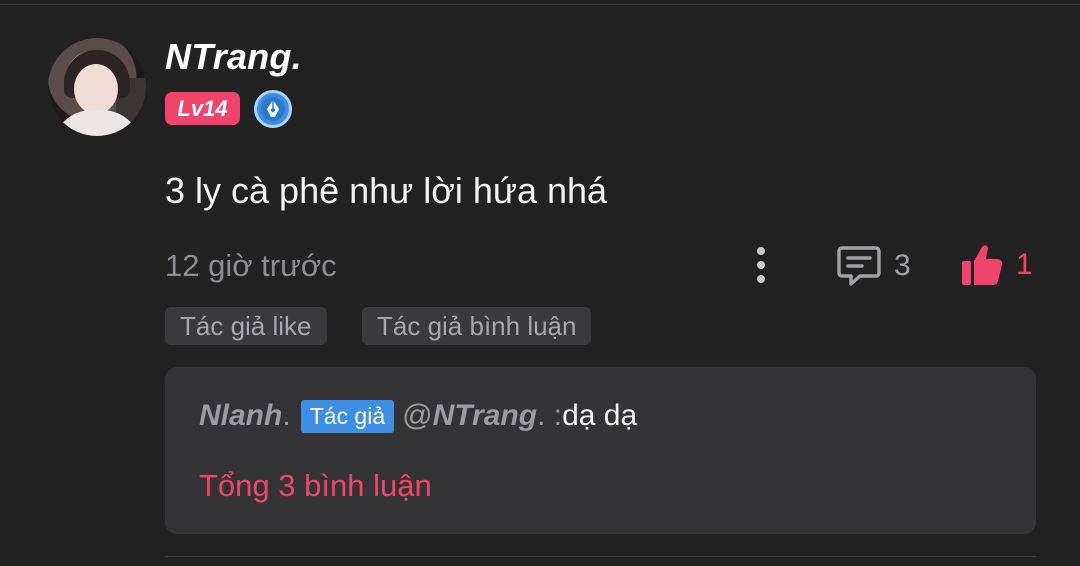 This screenshot has height=566, width=1080. I want to click on comment-icon, so click(859, 266).